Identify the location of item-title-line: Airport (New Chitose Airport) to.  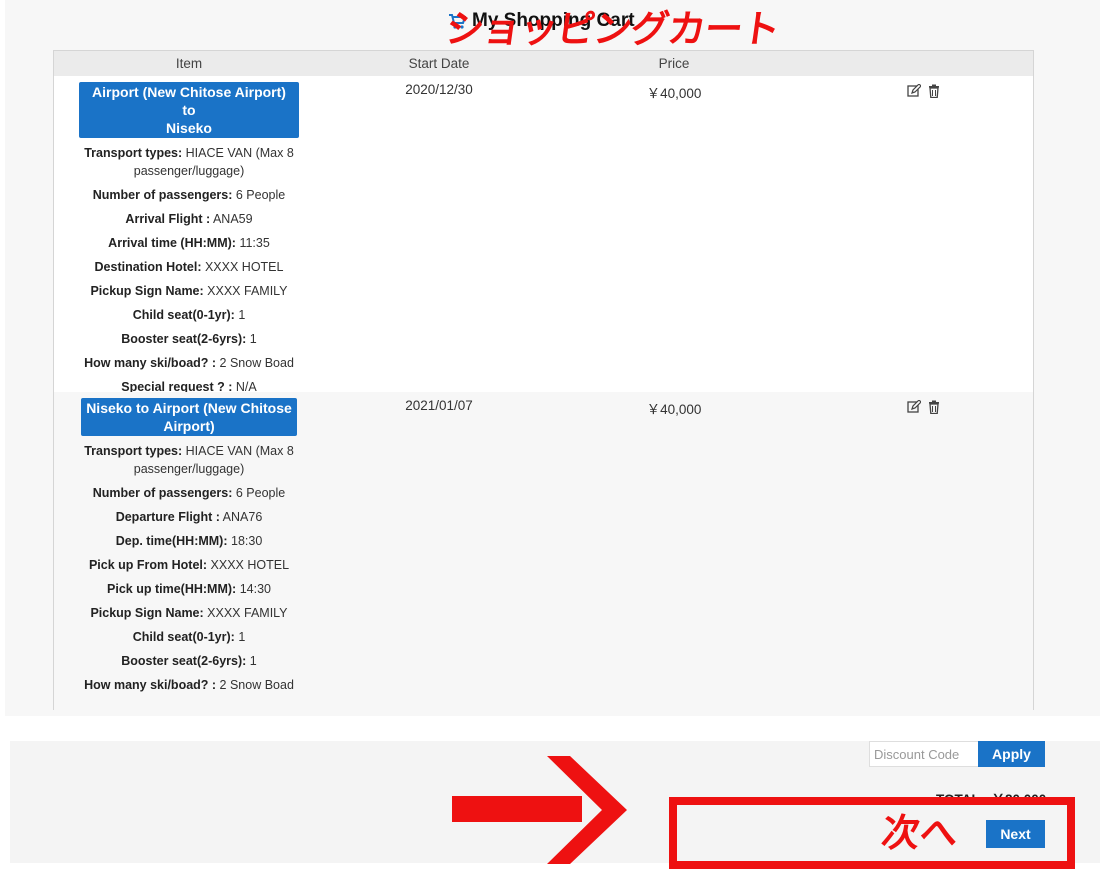
(189, 101).